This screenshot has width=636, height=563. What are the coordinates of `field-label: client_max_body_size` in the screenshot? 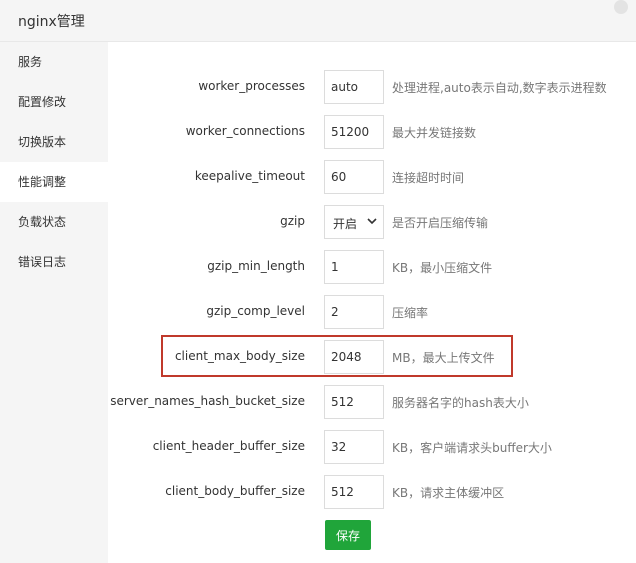 It's located at (239, 356).